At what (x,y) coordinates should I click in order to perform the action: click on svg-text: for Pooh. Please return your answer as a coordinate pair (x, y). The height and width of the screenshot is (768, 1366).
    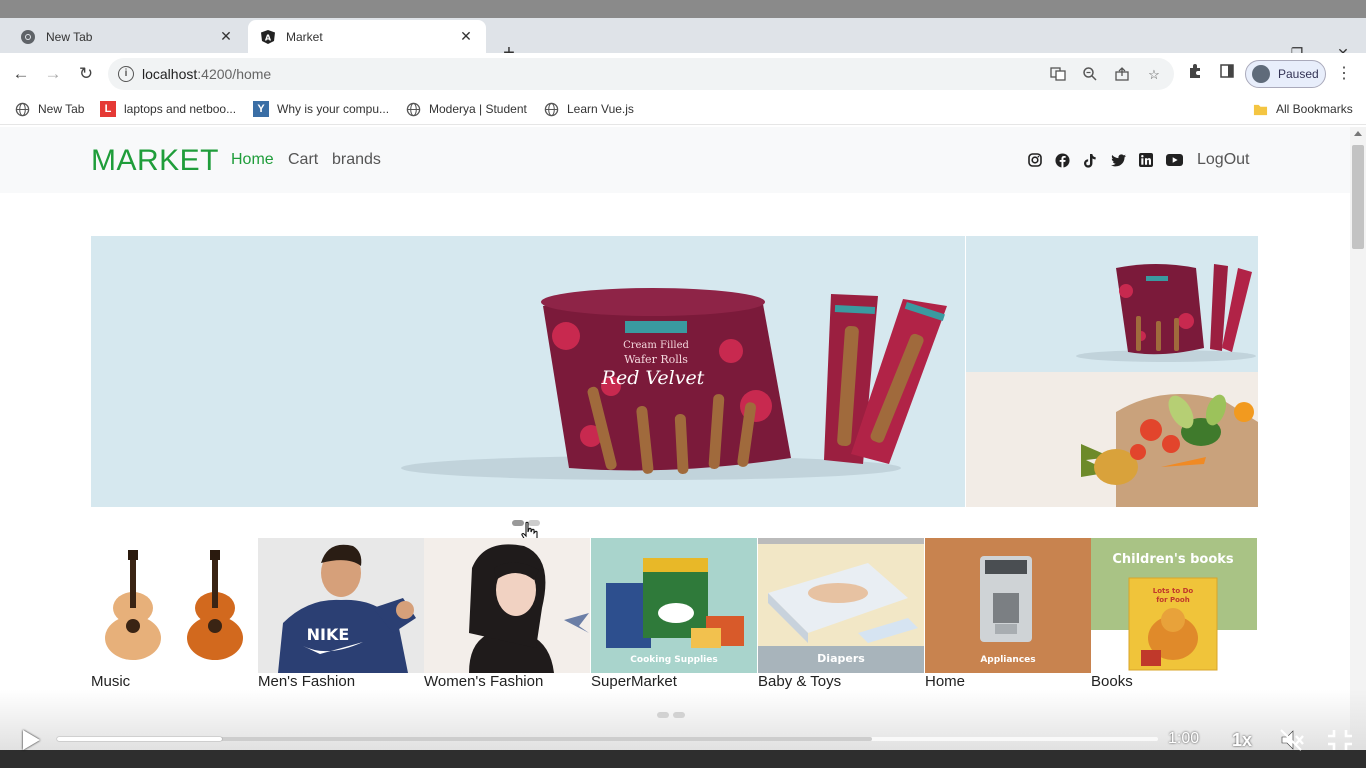
    Looking at the image, I should click on (1172, 600).